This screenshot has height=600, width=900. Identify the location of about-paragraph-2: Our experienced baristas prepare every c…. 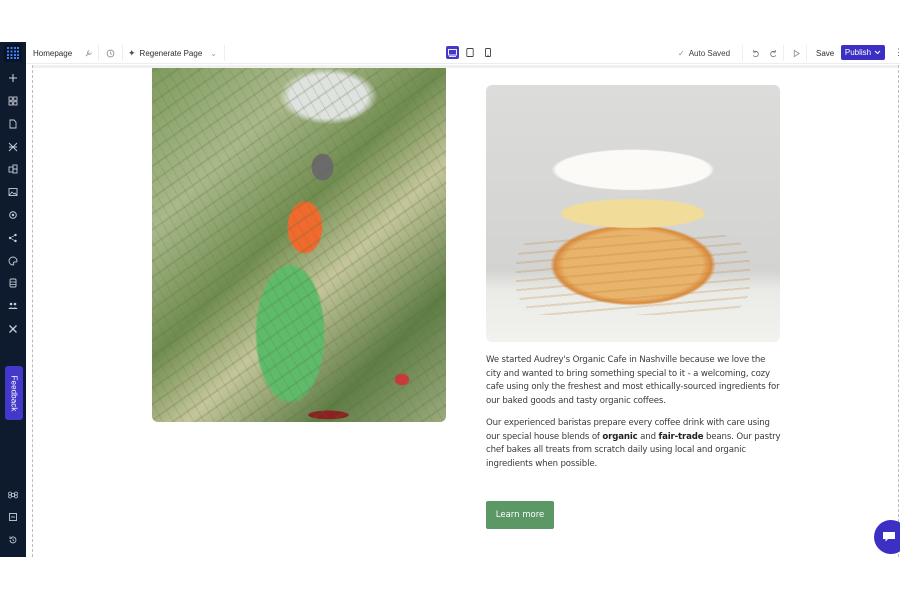
(634, 444).